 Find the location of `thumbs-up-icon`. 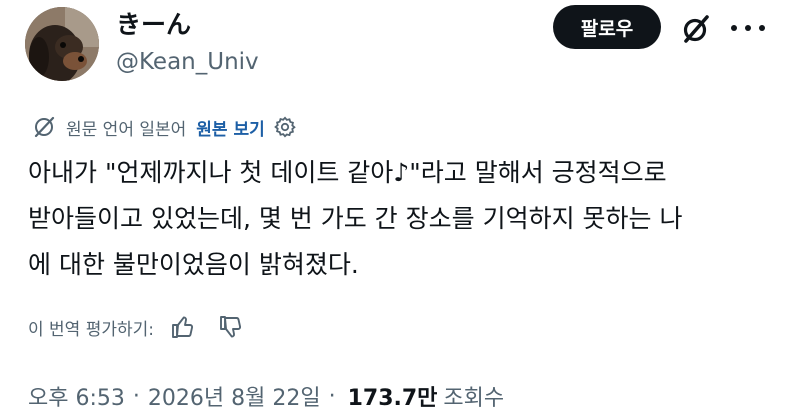

thumbs-up-icon is located at coordinates (183, 327).